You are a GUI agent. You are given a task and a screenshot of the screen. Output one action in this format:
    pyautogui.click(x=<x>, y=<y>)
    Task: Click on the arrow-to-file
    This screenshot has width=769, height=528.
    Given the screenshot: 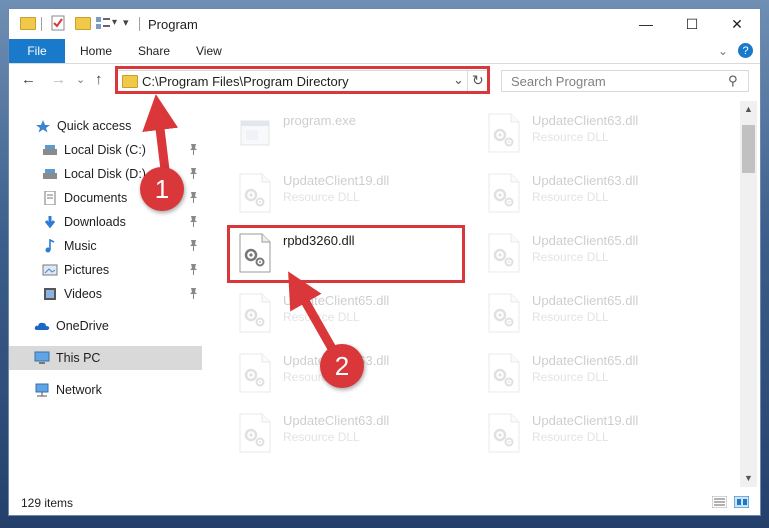 What is the action you would take?
    pyautogui.click(x=313, y=314)
    